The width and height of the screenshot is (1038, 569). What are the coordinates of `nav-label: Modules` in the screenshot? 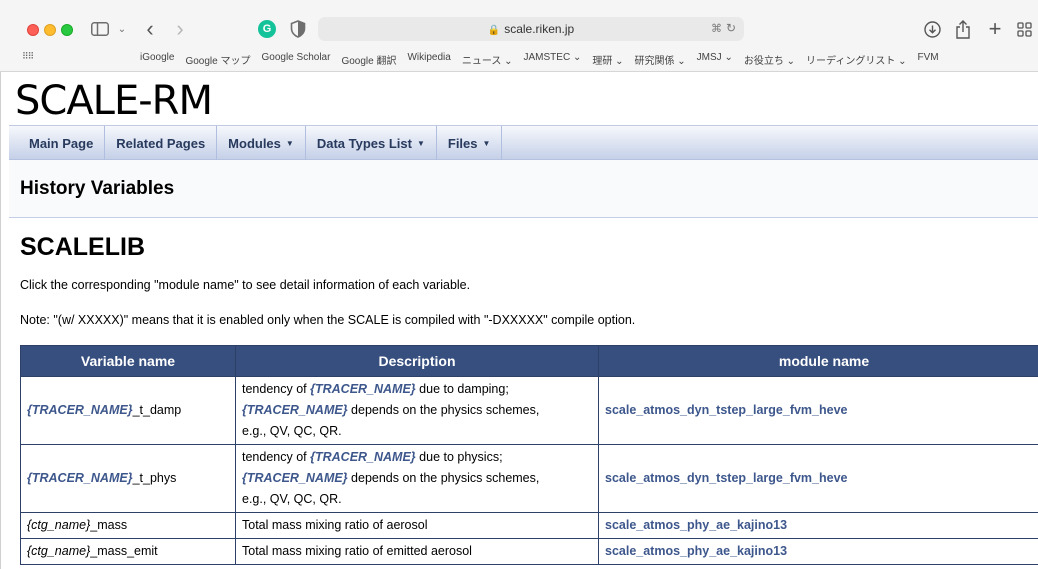 It's located at (254, 143).